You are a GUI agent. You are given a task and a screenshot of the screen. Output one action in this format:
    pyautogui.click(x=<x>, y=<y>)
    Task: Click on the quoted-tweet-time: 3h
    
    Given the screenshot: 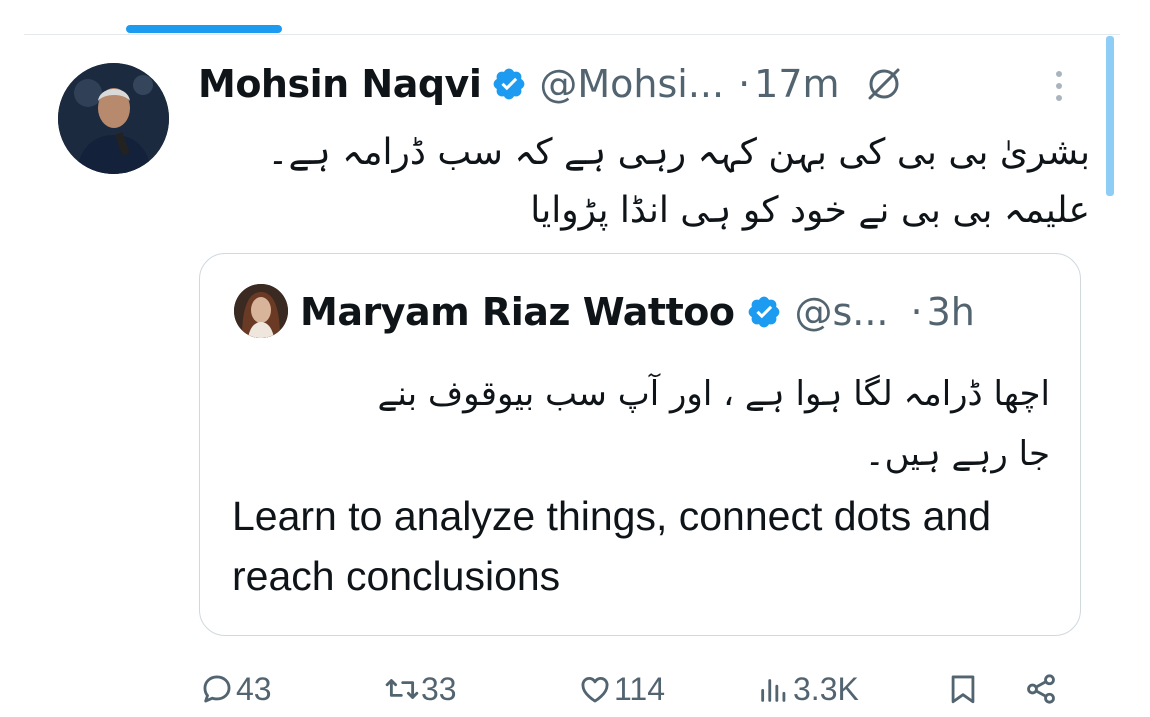 What is the action you would take?
    pyautogui.click(x=951, y=312)
    